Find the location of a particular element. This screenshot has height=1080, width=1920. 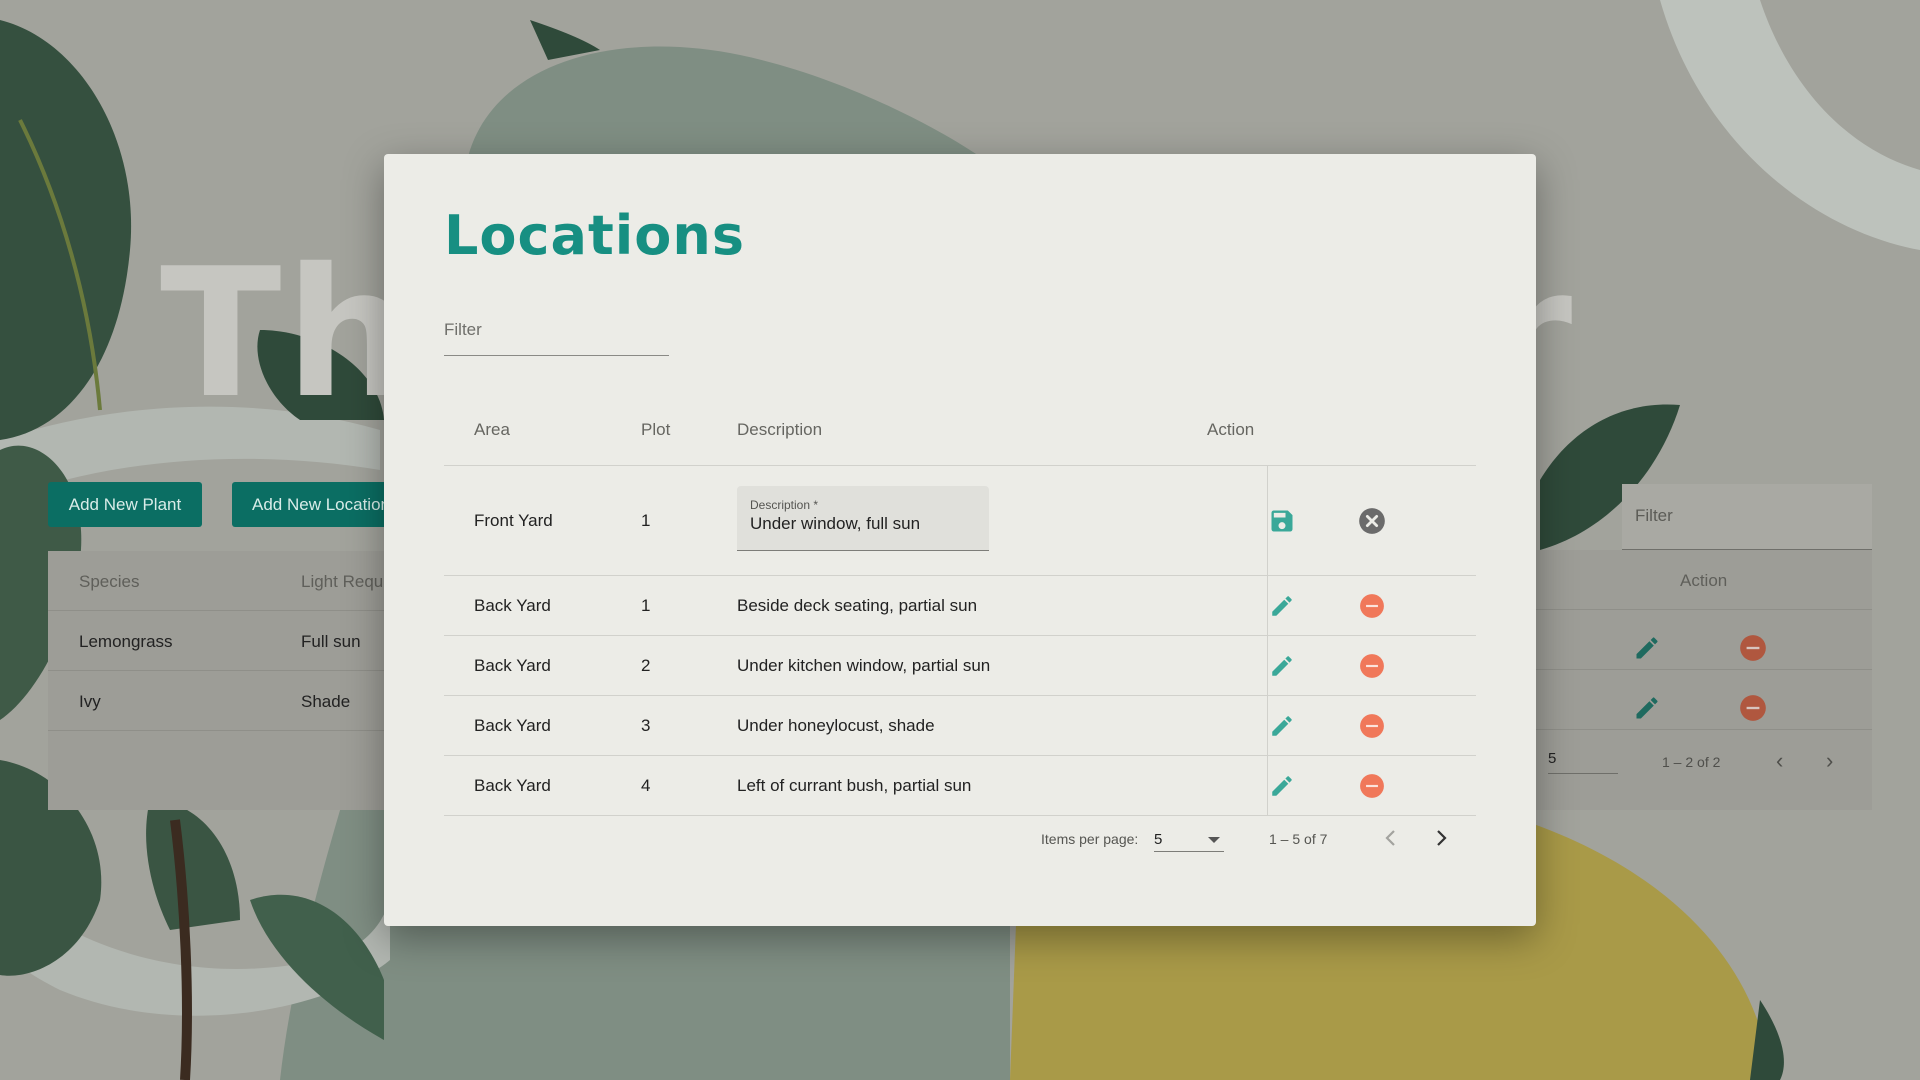

table-header-row: Area Plot Description Action is located at coordinates (960, 426).